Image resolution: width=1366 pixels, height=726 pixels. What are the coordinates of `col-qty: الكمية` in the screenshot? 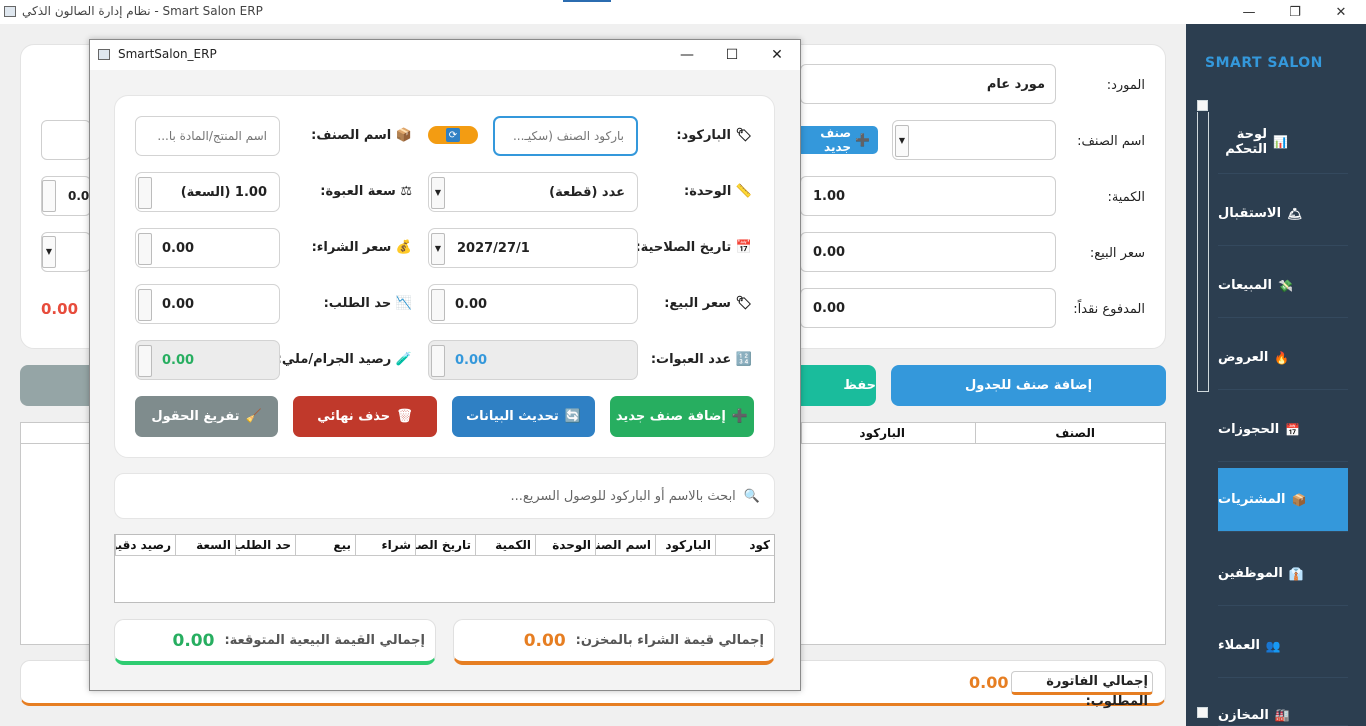 It's located at (505, 545).